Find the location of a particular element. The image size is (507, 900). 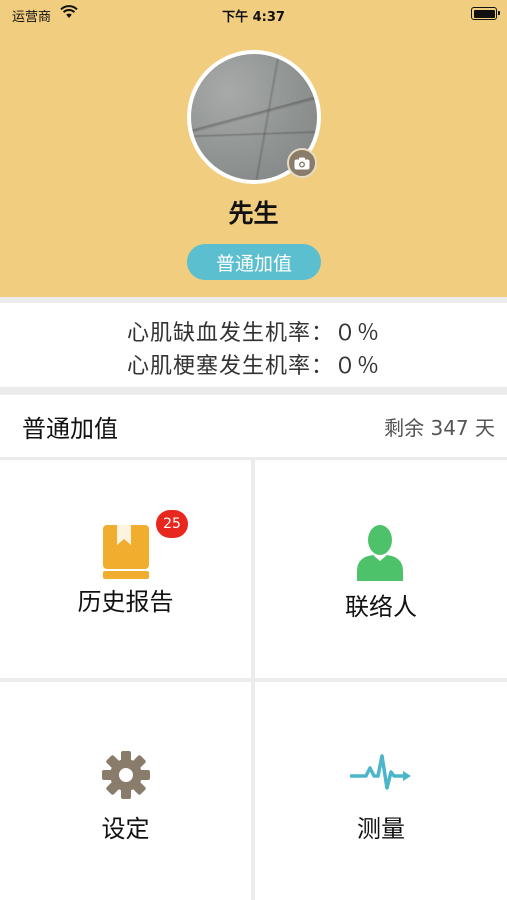

report-book-icon is located at coordinates (126, 552).